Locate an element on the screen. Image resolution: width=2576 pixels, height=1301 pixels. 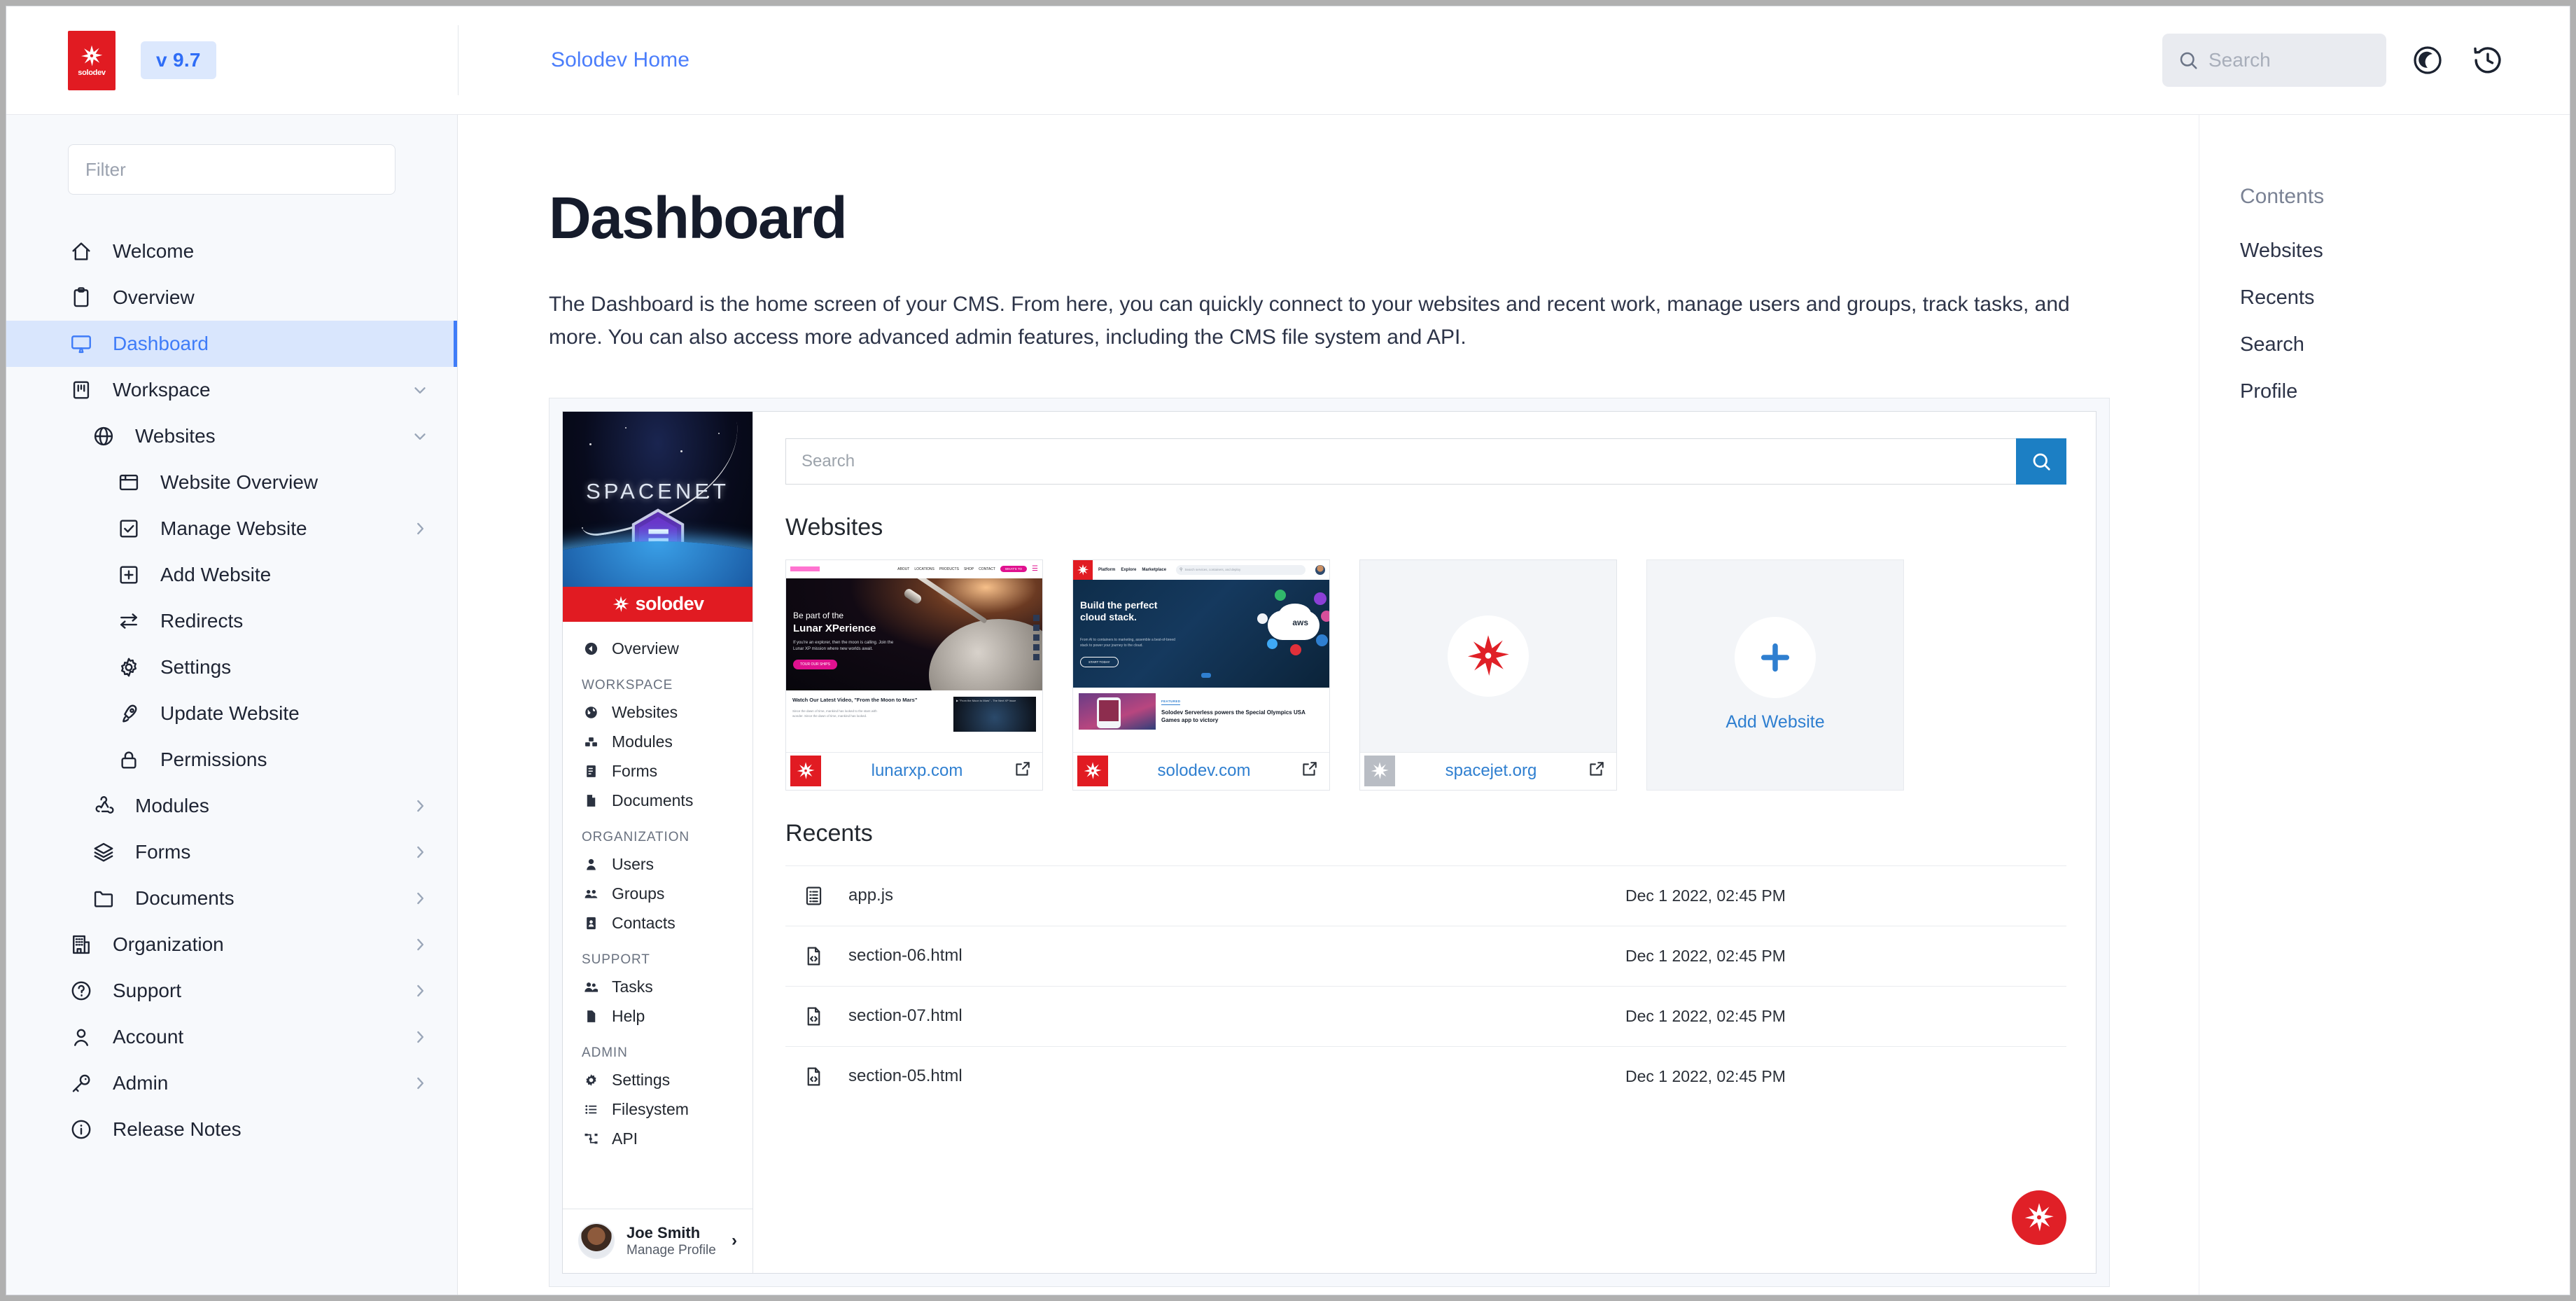
sidebar-item-dashboard: Dashboard is located at coordinates (231, 344).